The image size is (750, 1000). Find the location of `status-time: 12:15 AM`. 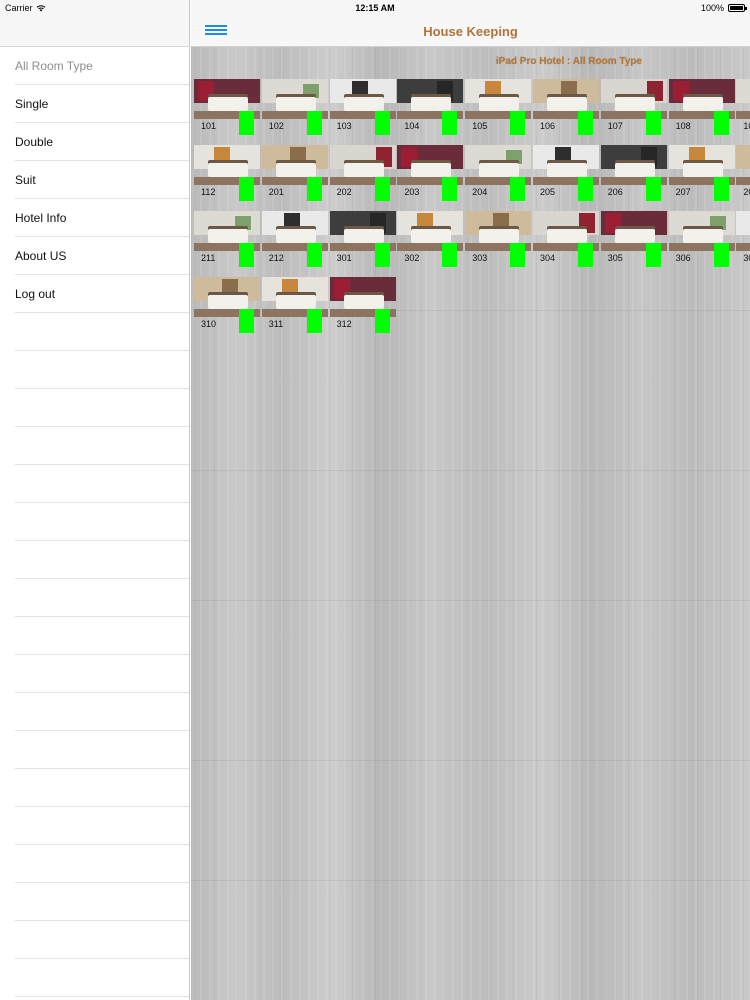

status-time: 12:15 AM is located at coordinates (375, 8).